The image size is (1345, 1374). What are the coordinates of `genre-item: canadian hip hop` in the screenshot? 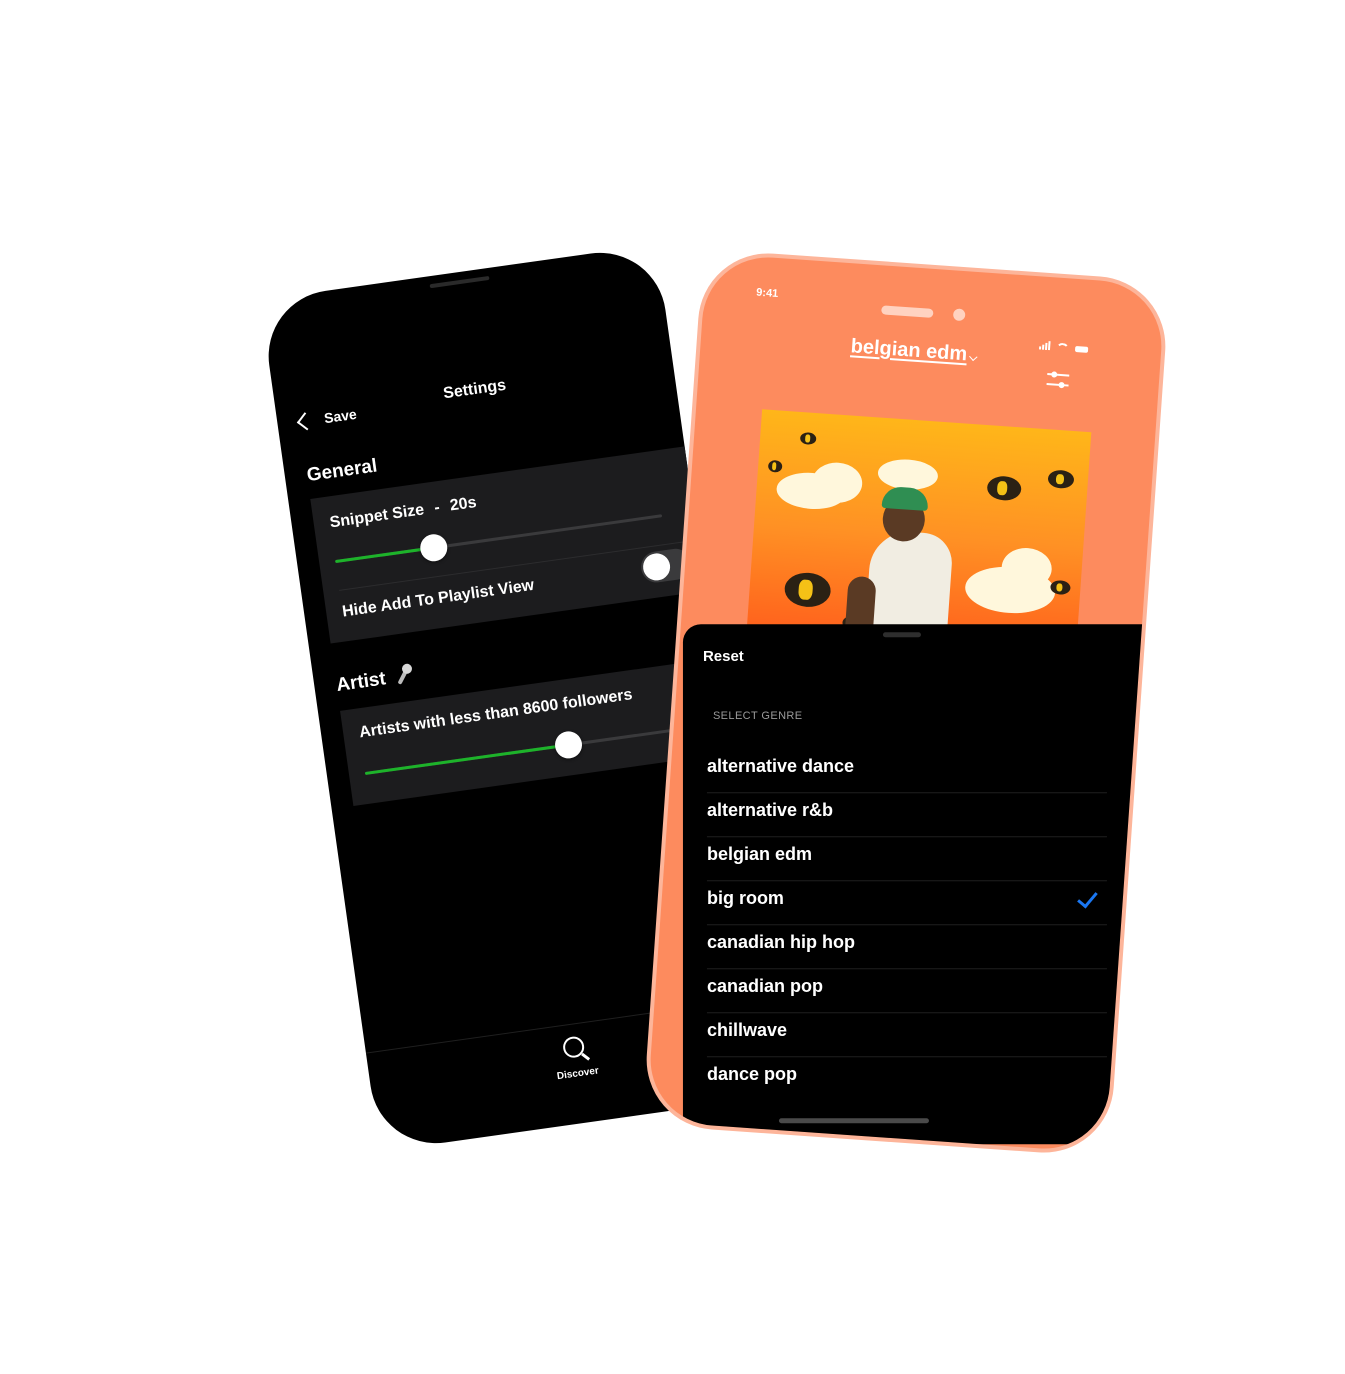 It's located at (906, 947).